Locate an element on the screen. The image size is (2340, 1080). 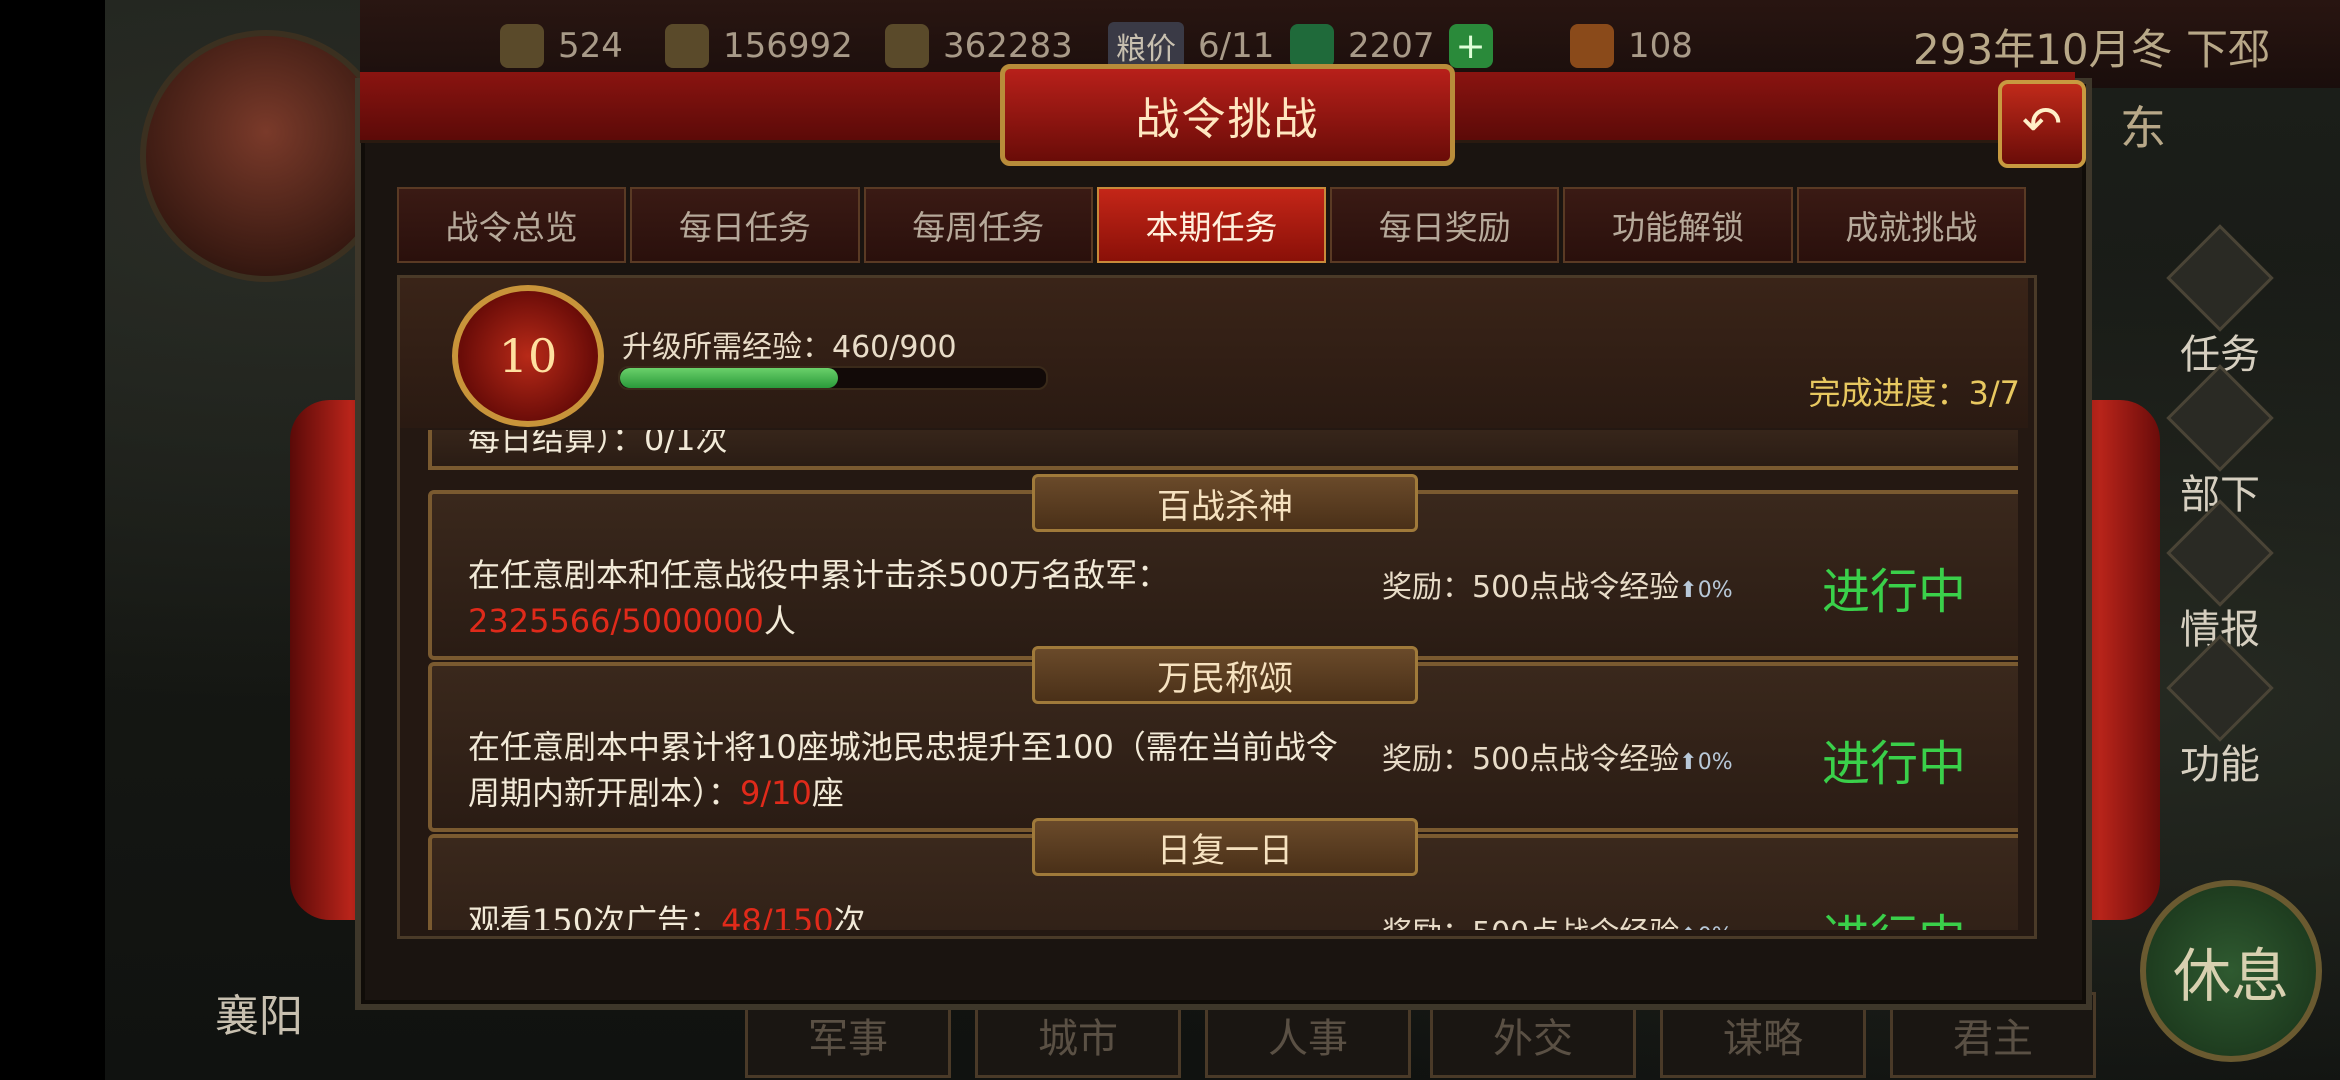
tab-achievements: 成就挑战 is located at coordinates (1911, 225).